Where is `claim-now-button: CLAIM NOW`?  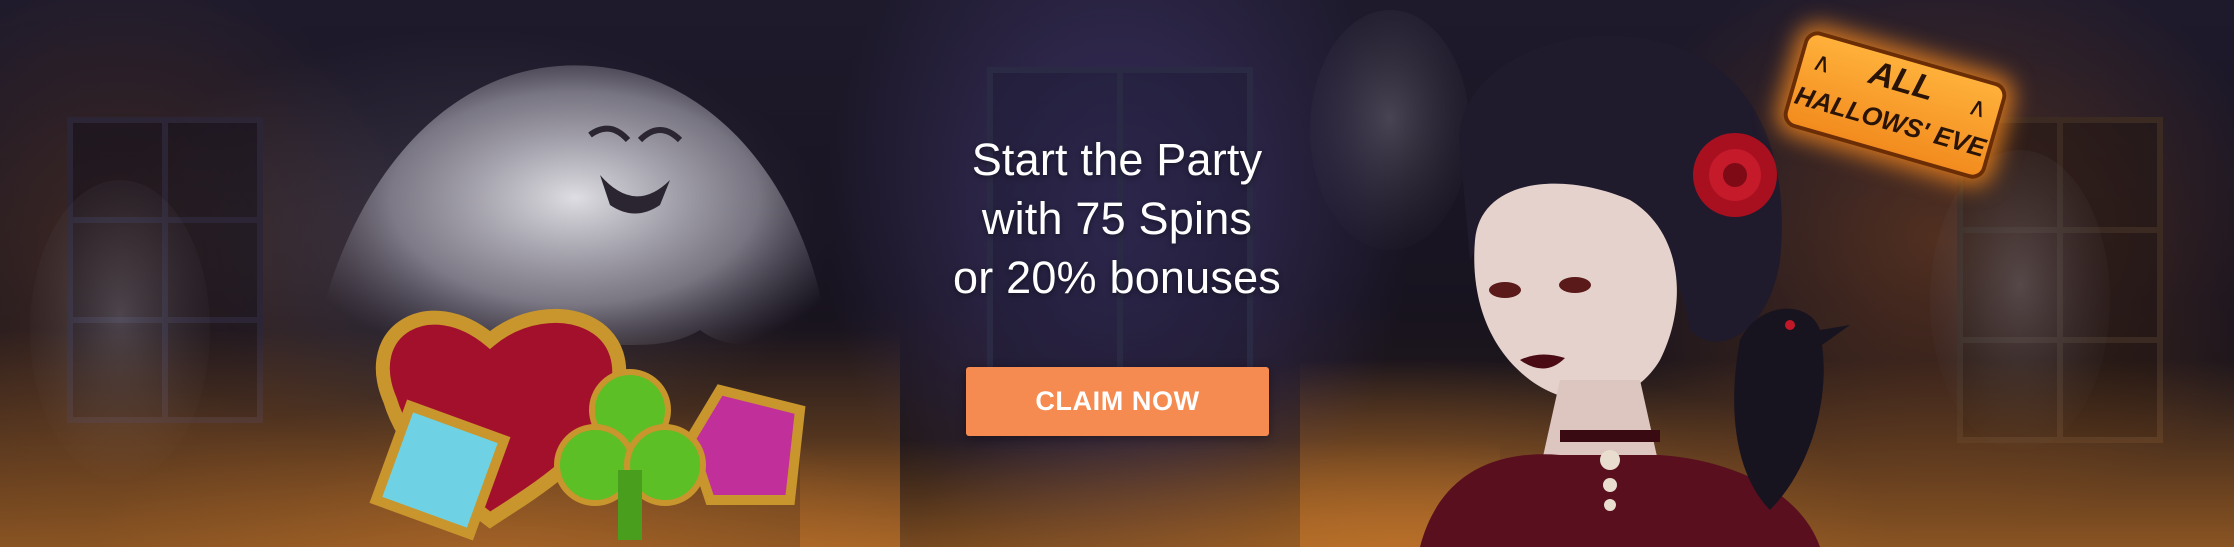 claim-now-button: CLAIM NOW is located at coordinates (1117, 401).